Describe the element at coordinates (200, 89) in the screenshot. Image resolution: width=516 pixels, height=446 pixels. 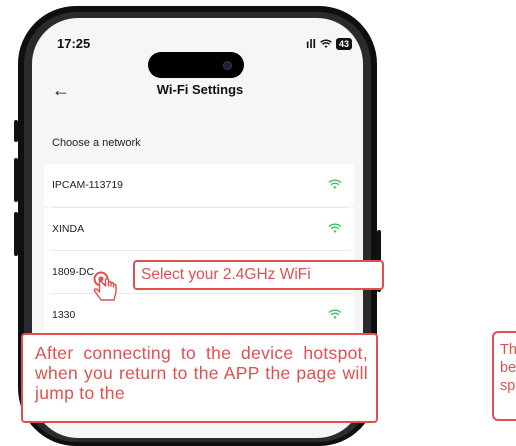
I see `page-title: Wi-Fi Settings` at that location.